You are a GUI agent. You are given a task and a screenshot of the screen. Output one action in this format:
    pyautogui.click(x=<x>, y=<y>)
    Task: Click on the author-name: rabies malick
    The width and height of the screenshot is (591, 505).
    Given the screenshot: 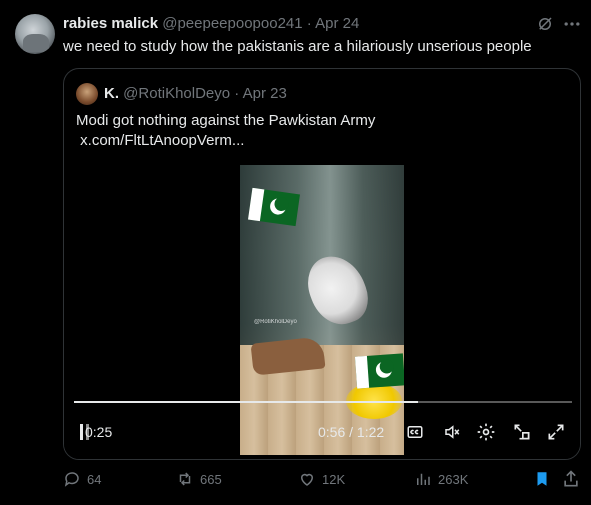 What is the action you would take?
    pyautogui.click(x=110, y=23)
    